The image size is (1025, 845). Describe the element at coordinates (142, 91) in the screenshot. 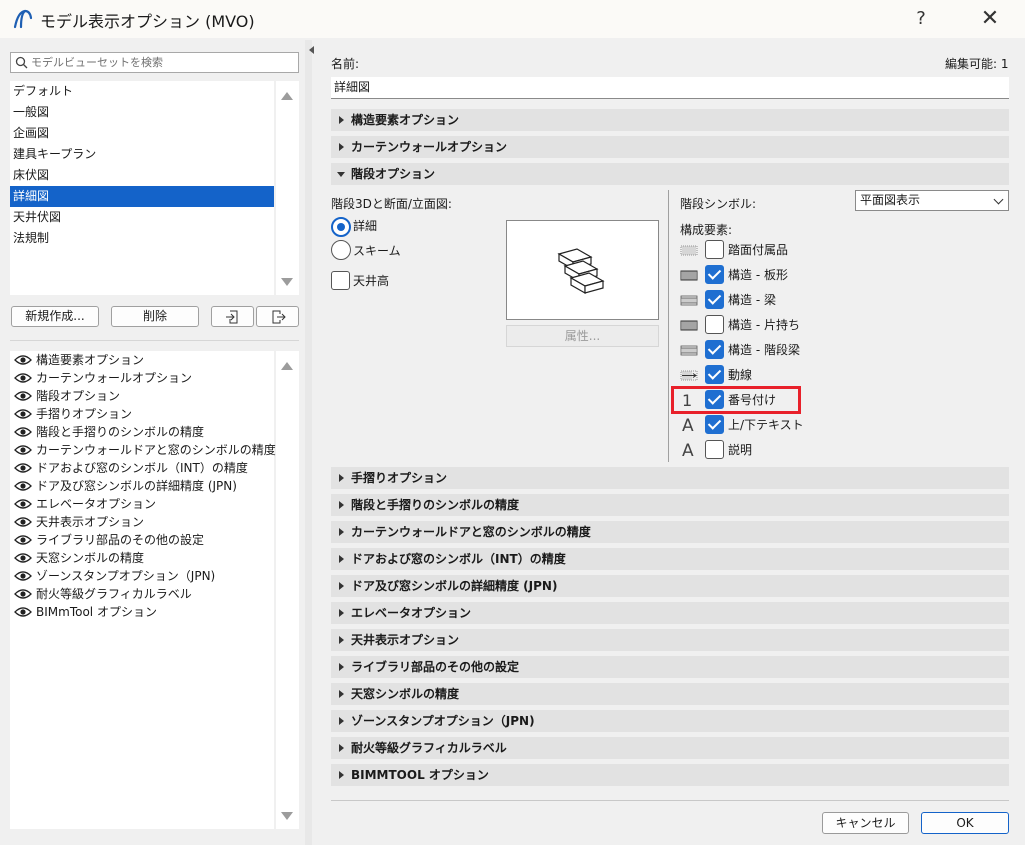

I see `view-set-item: デフォルト` at that location.